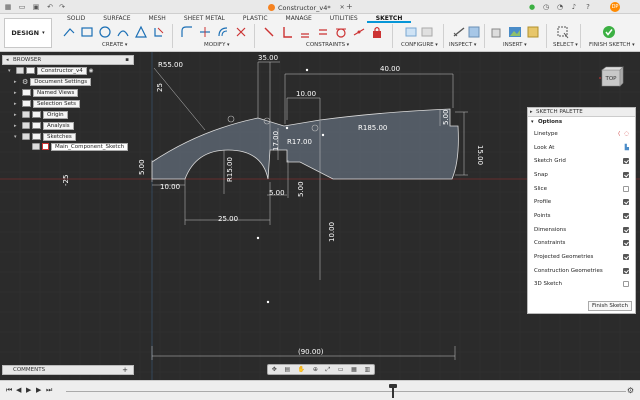  Describe the element at coordinates (359, 32) in the screenshot. I see `midpoint-constraint-icon` at that location.